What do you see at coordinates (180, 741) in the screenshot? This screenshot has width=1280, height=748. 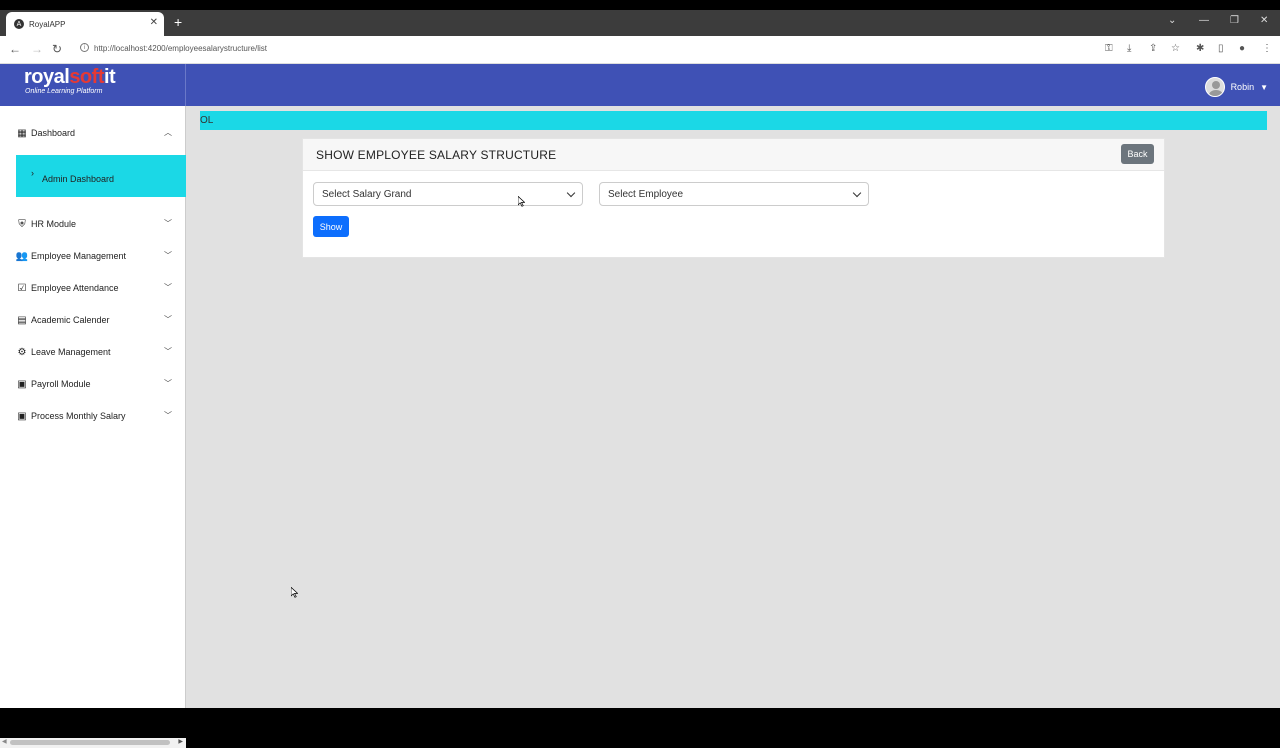 I see `scroll-right-icon: ▶` at bounding box center [180, 741].